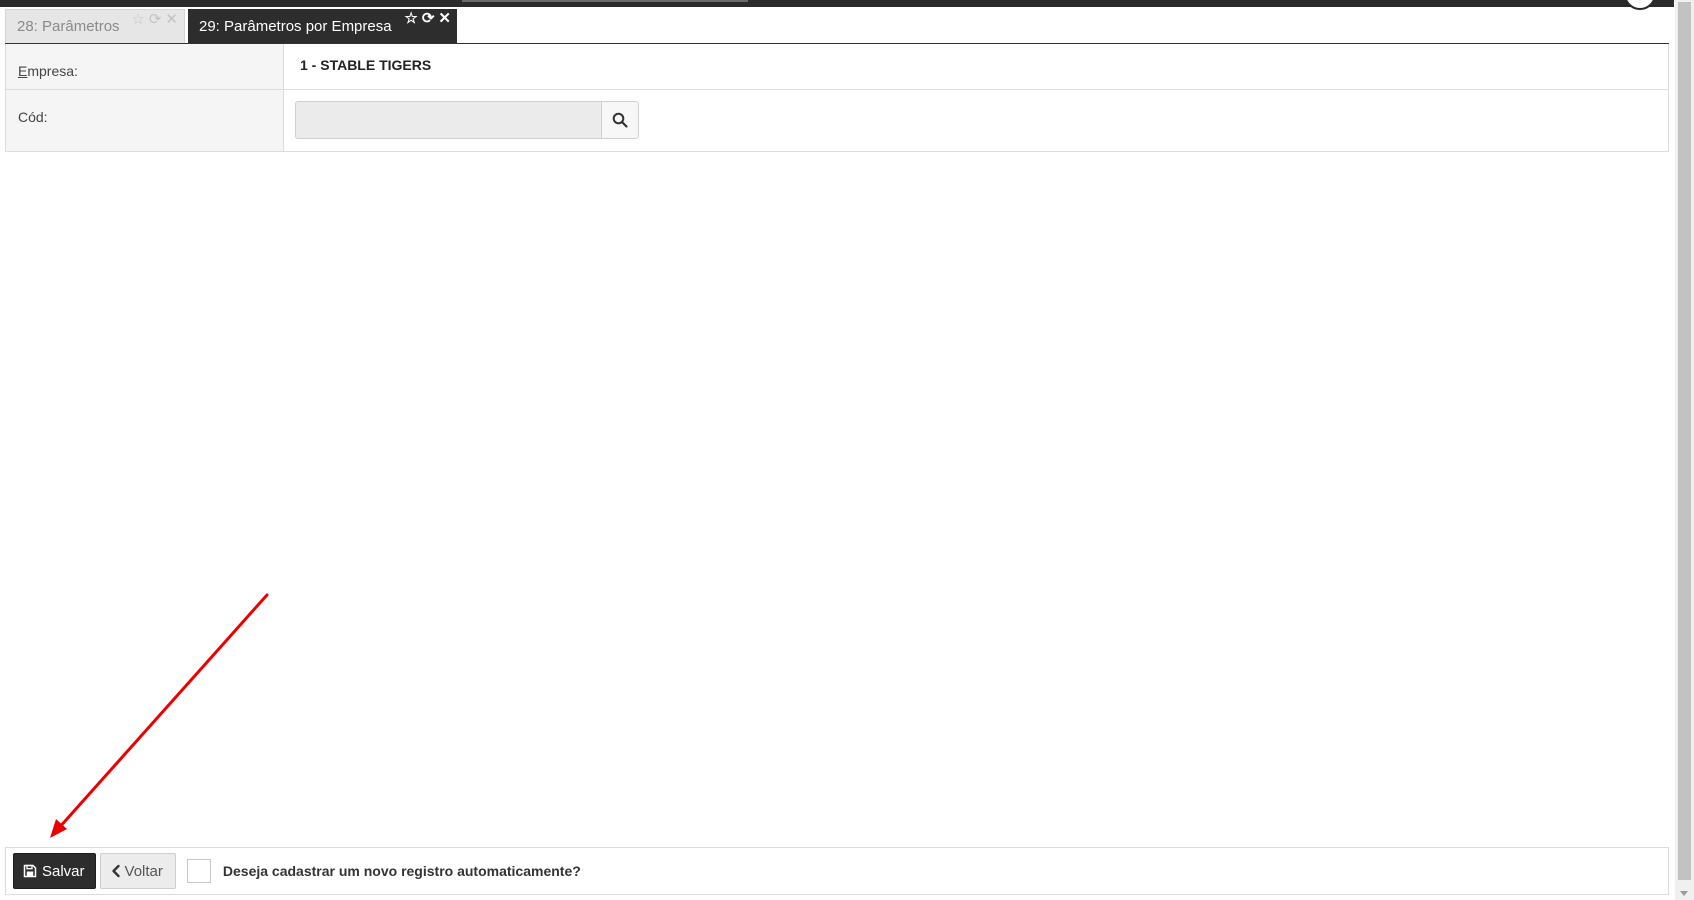 The image size is (1694, 900). Describe the element at coordinates (23, 71) in the screenshot. I see `empresa-label-accesskey: E` at that location.